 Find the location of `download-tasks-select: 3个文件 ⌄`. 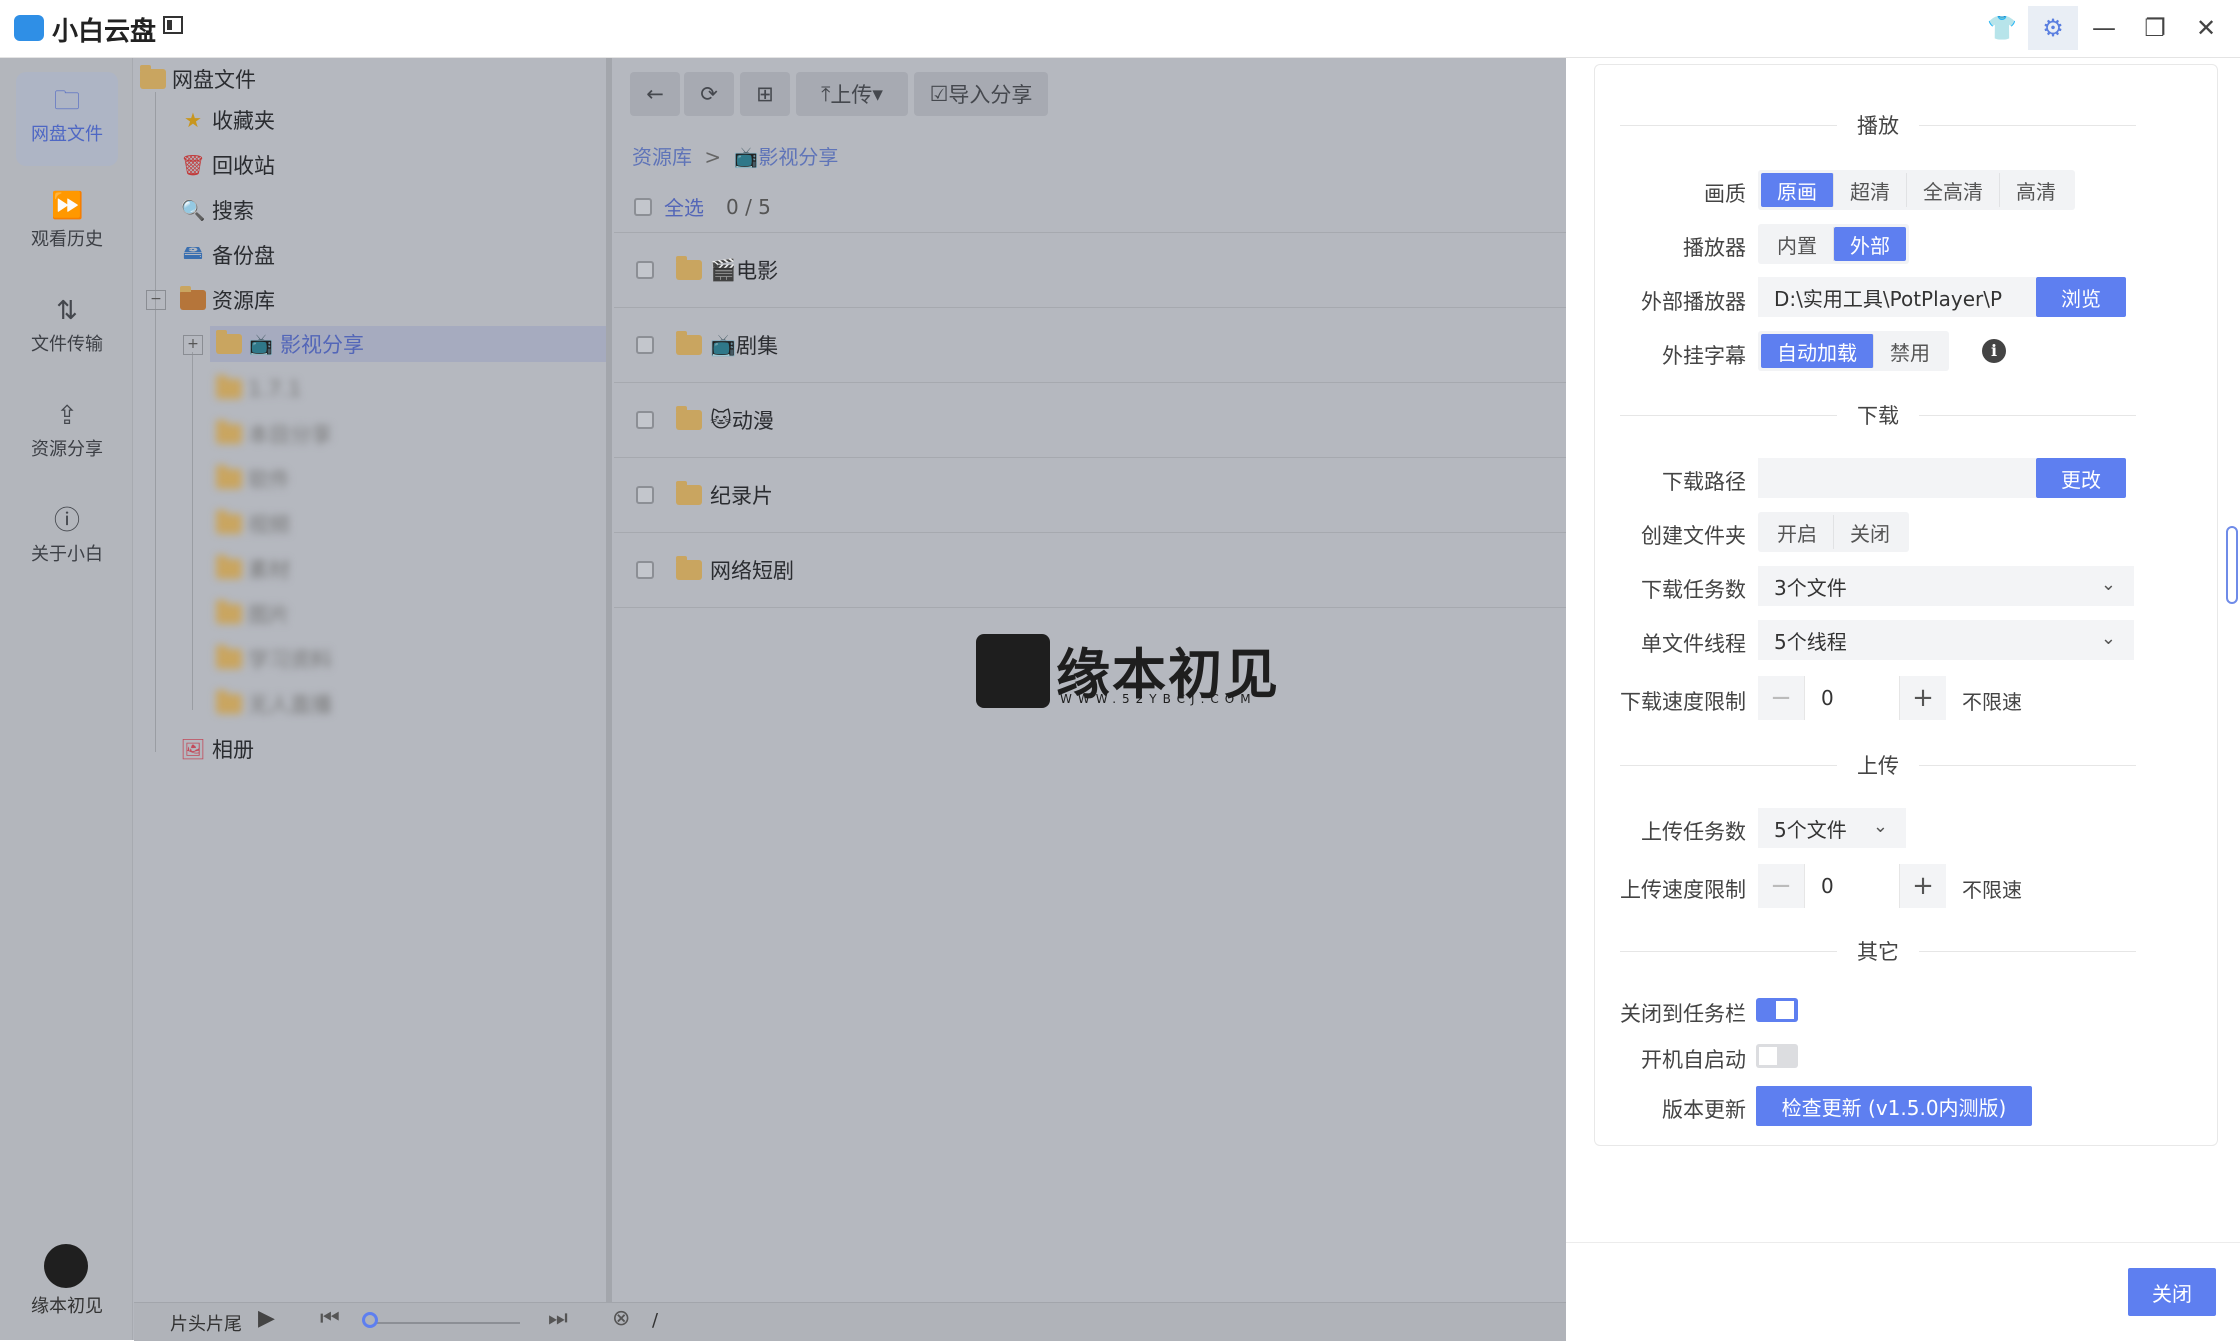

download-tasks-select: 3个文件 ⌄ is located at coordinates (1946, 586).